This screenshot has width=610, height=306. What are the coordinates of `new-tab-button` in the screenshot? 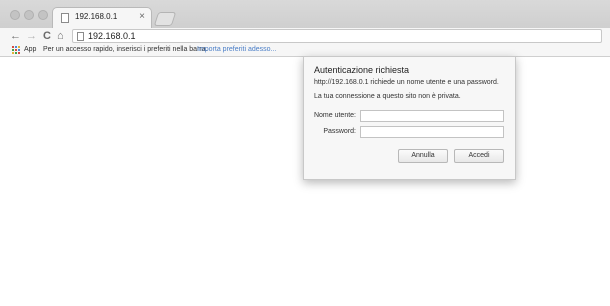 It's located at (165, 19).